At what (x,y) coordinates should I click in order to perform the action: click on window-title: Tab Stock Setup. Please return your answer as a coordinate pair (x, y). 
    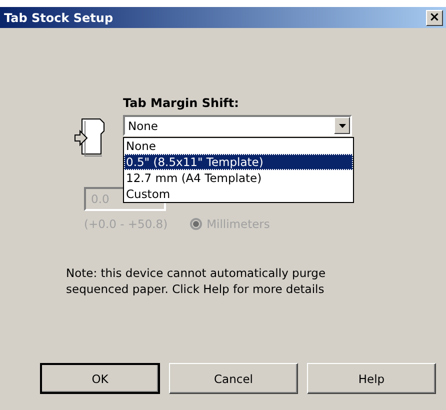
    Looking at the image, I should click on (59, 17).